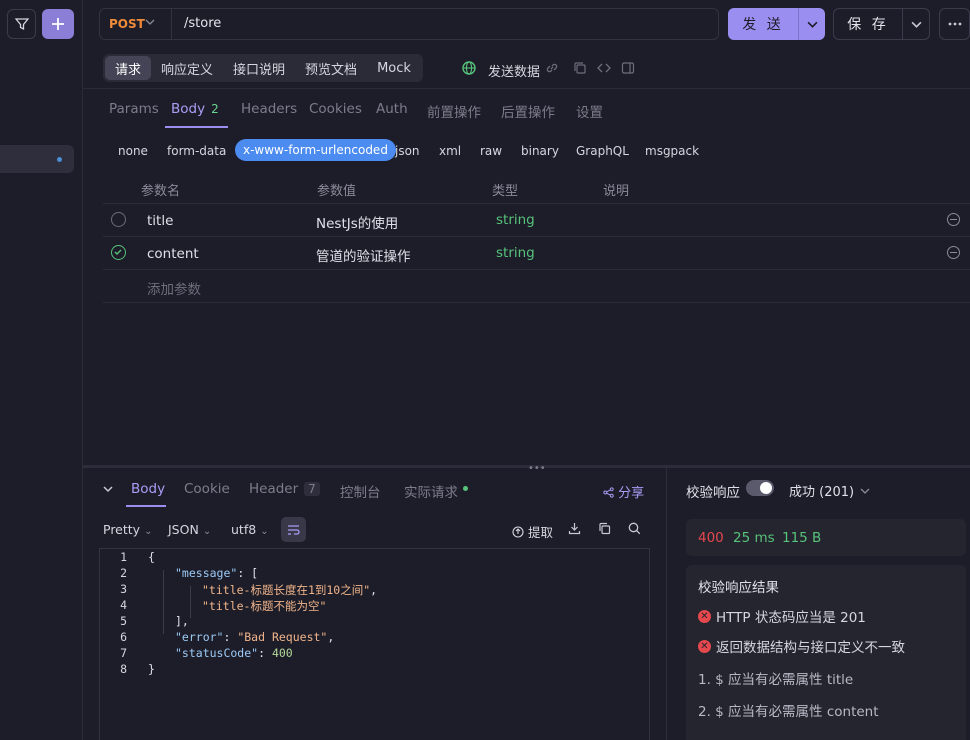 Image resolution: width=970 pixels, height=740 pixels. Describe the element at coordinates (196, 151) in the screenshot. I see `body-type-form-data: form-data` at that location.